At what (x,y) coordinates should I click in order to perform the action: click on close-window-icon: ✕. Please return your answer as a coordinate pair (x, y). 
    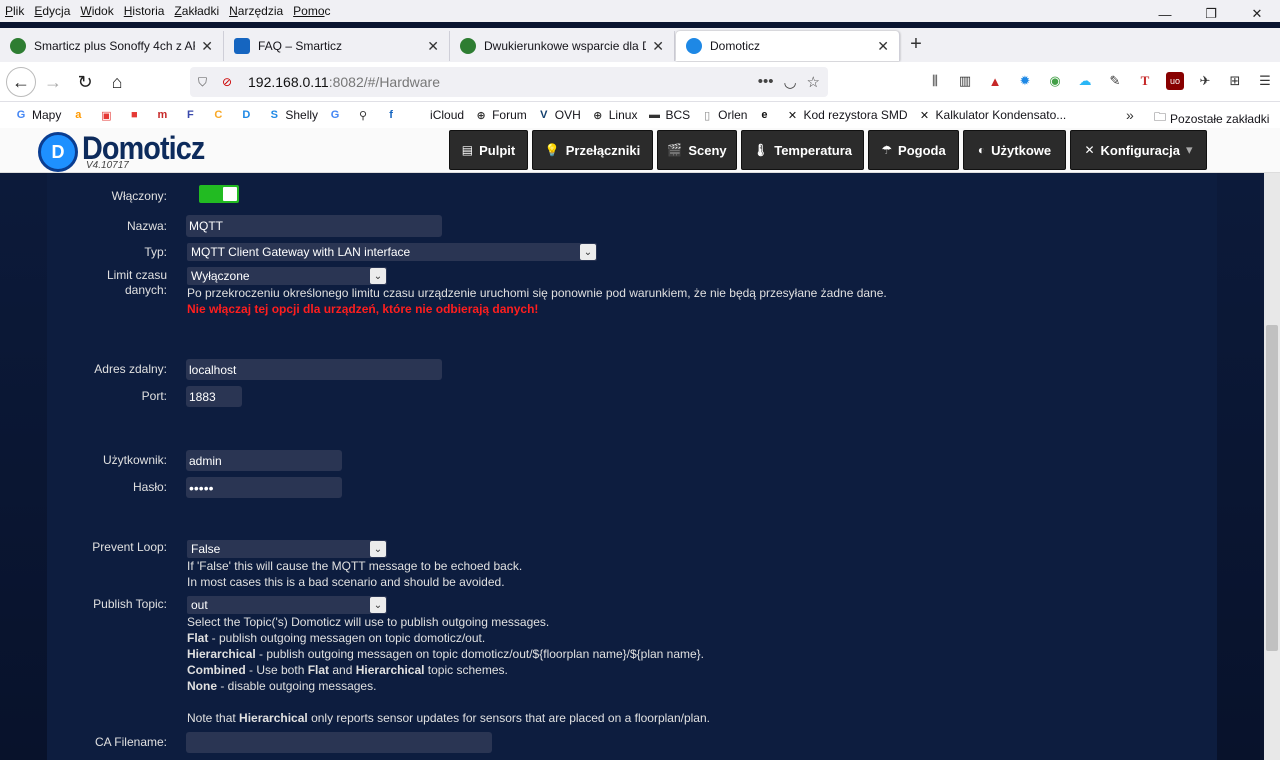
    Looking at the image, I should click on (1257, 14).